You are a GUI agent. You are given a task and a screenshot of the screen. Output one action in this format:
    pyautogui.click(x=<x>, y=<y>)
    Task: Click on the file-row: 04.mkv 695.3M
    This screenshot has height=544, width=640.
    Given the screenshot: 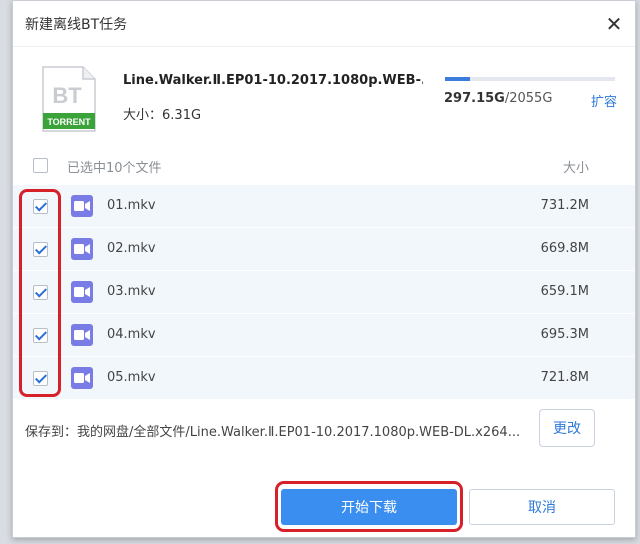 What is the action you would take?
    pyautogui.click(x=324, y=335)
    